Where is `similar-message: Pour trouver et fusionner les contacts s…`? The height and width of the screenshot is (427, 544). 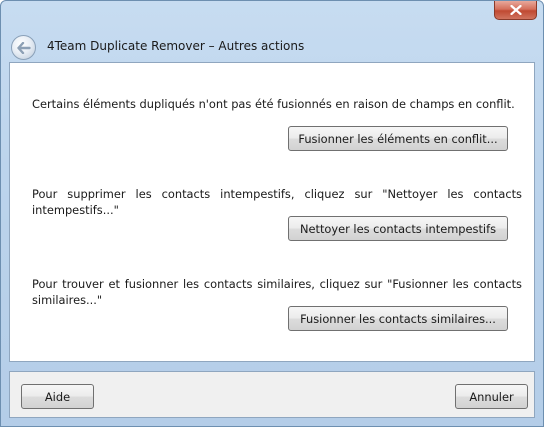 similar-message: Pour trouver et fusionner les contacts s… is located at coordinates (277, 292).